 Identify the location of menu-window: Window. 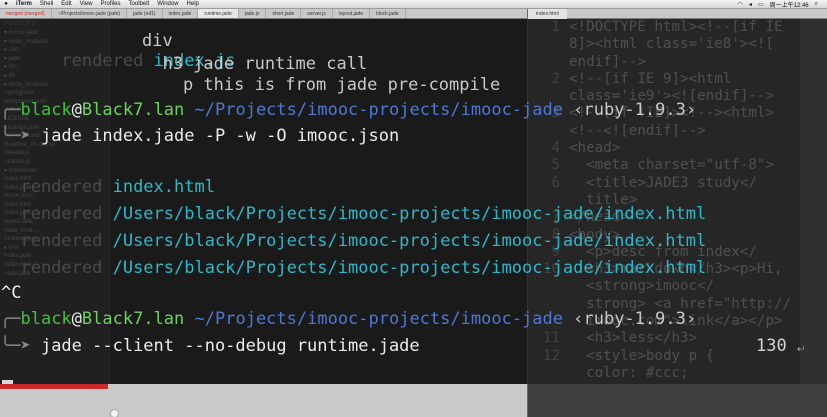
(167, 4).